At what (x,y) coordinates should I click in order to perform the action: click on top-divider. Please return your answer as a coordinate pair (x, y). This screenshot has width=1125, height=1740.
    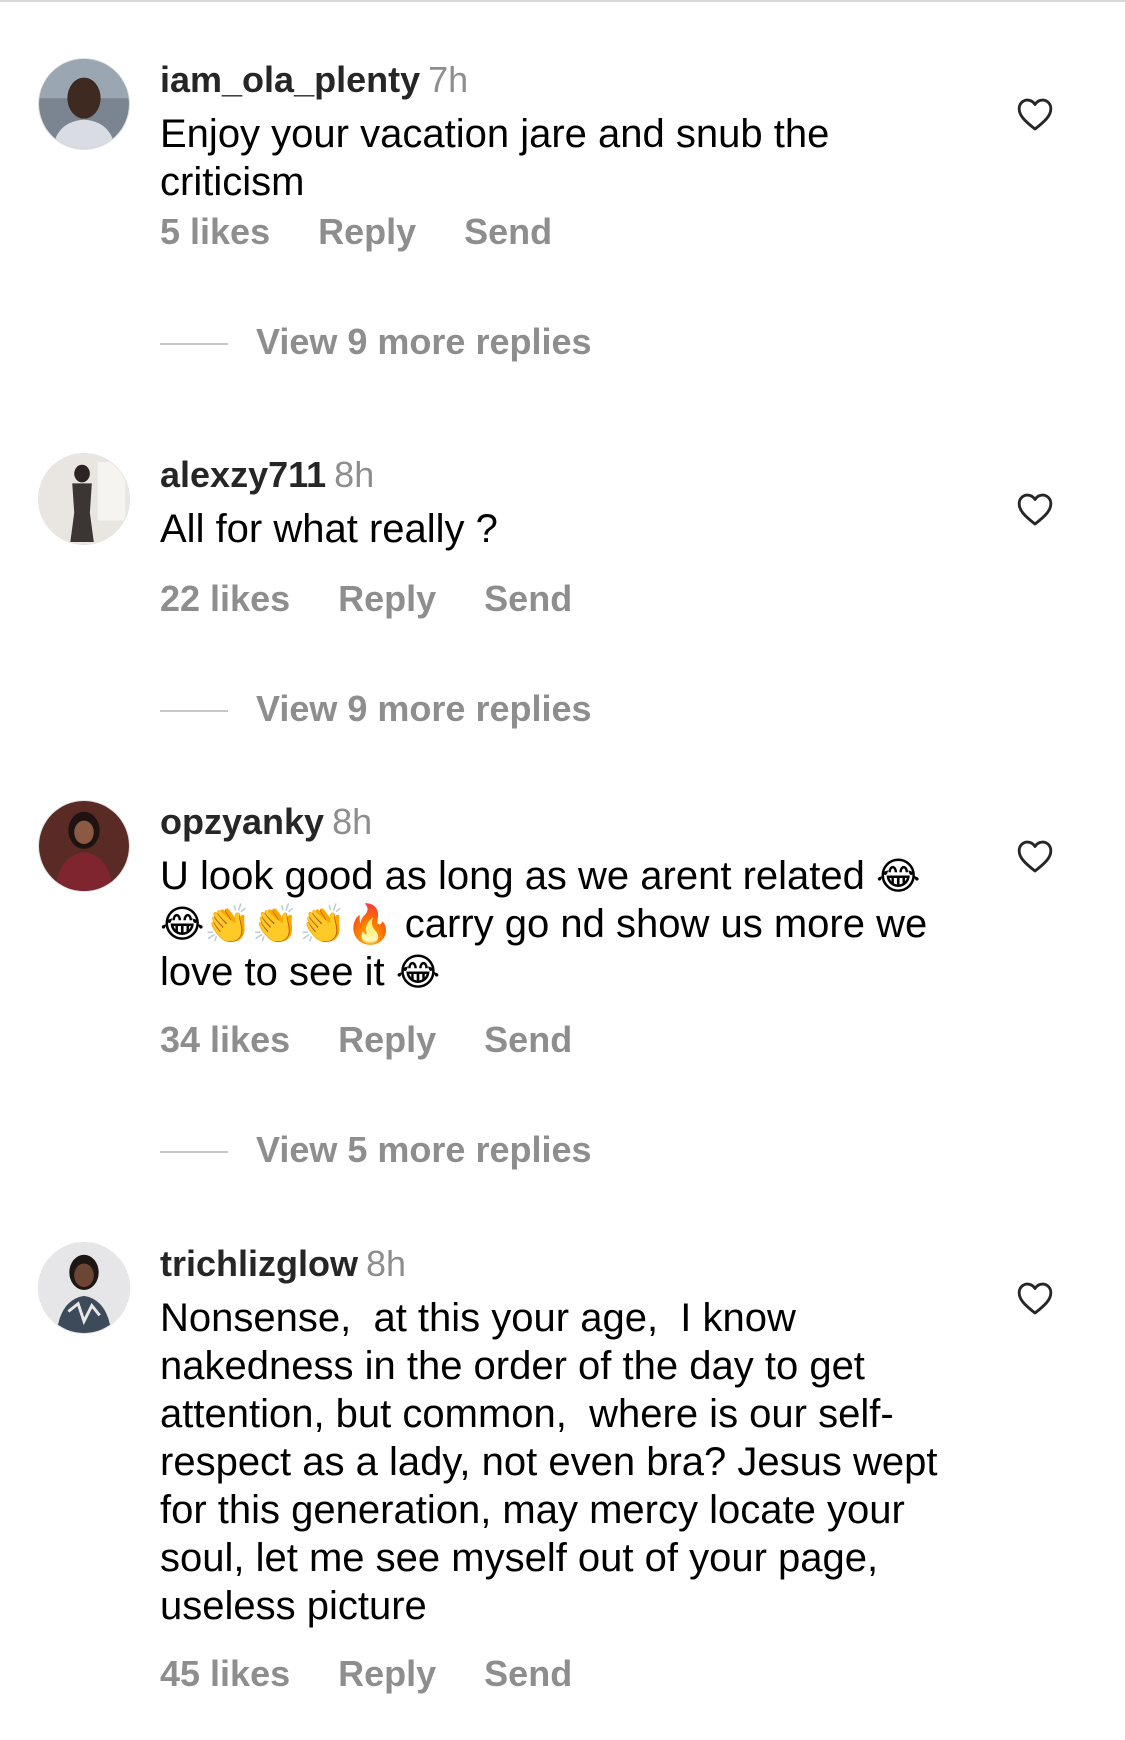
    Looking at the image, I should click on (562, 1).